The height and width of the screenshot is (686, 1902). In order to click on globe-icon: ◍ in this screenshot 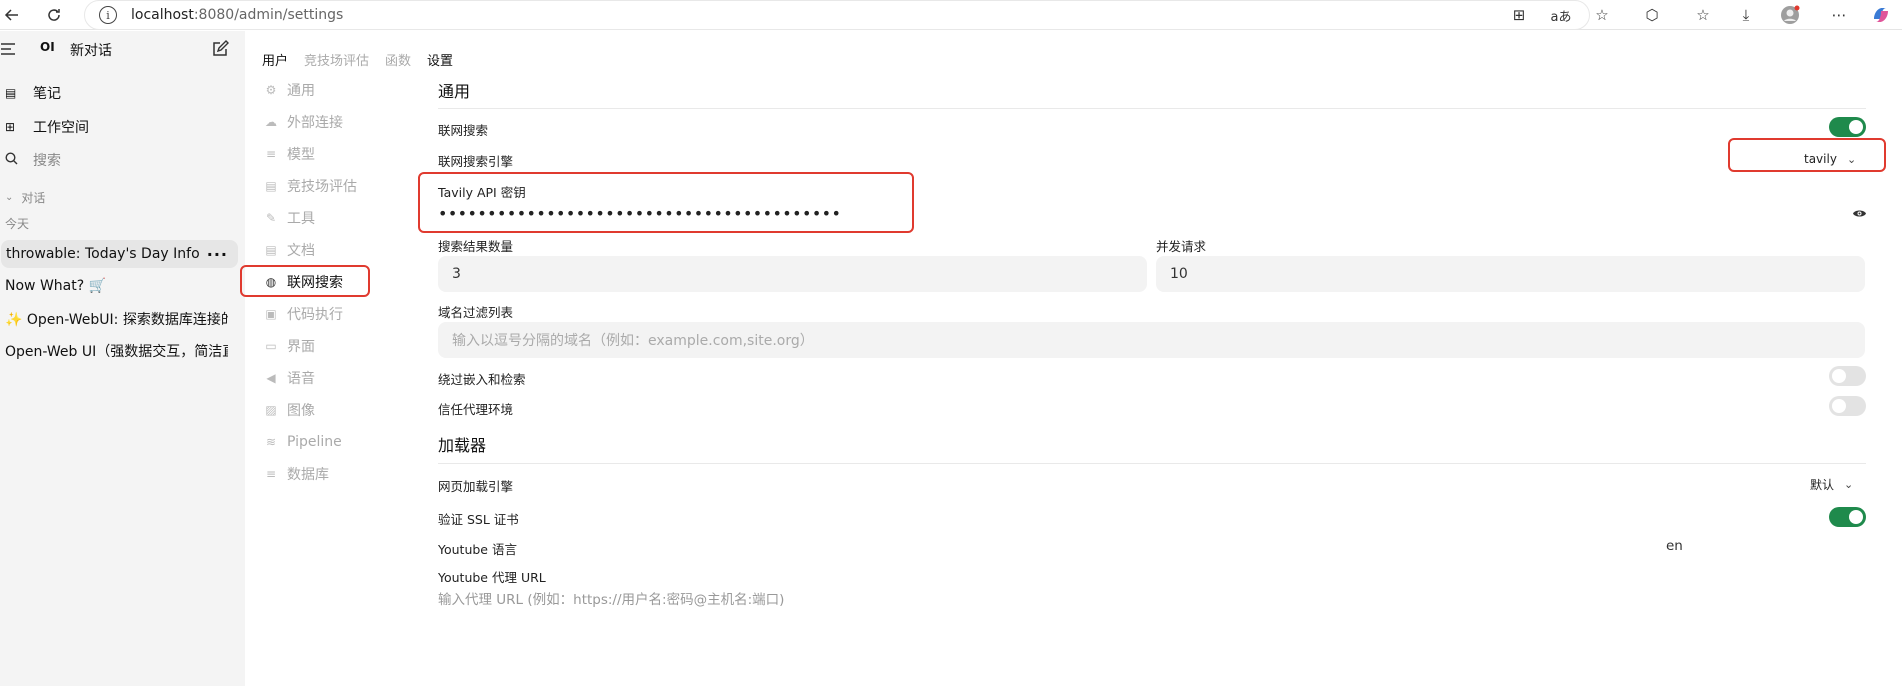, I will do `click(271, 282)`.